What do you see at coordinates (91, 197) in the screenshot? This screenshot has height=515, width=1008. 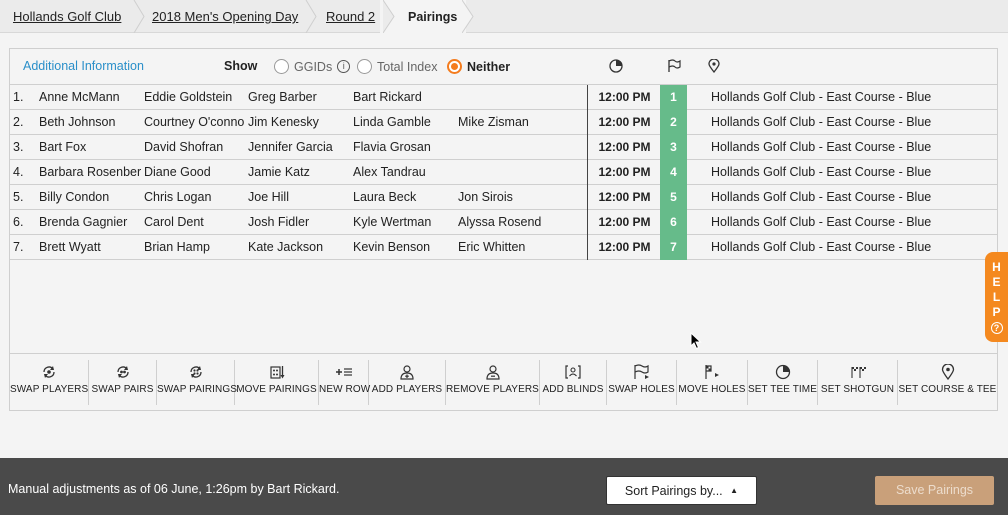 I see `player-name: Billy Condon` at bounding box center [91, 197].